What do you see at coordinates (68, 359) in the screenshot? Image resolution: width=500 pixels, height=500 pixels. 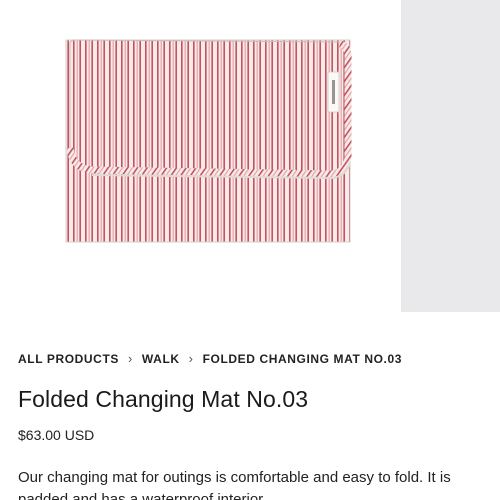 I see `breadcrumb-all-products: ALL PRODUCTS` at bounding box center [68, 359].